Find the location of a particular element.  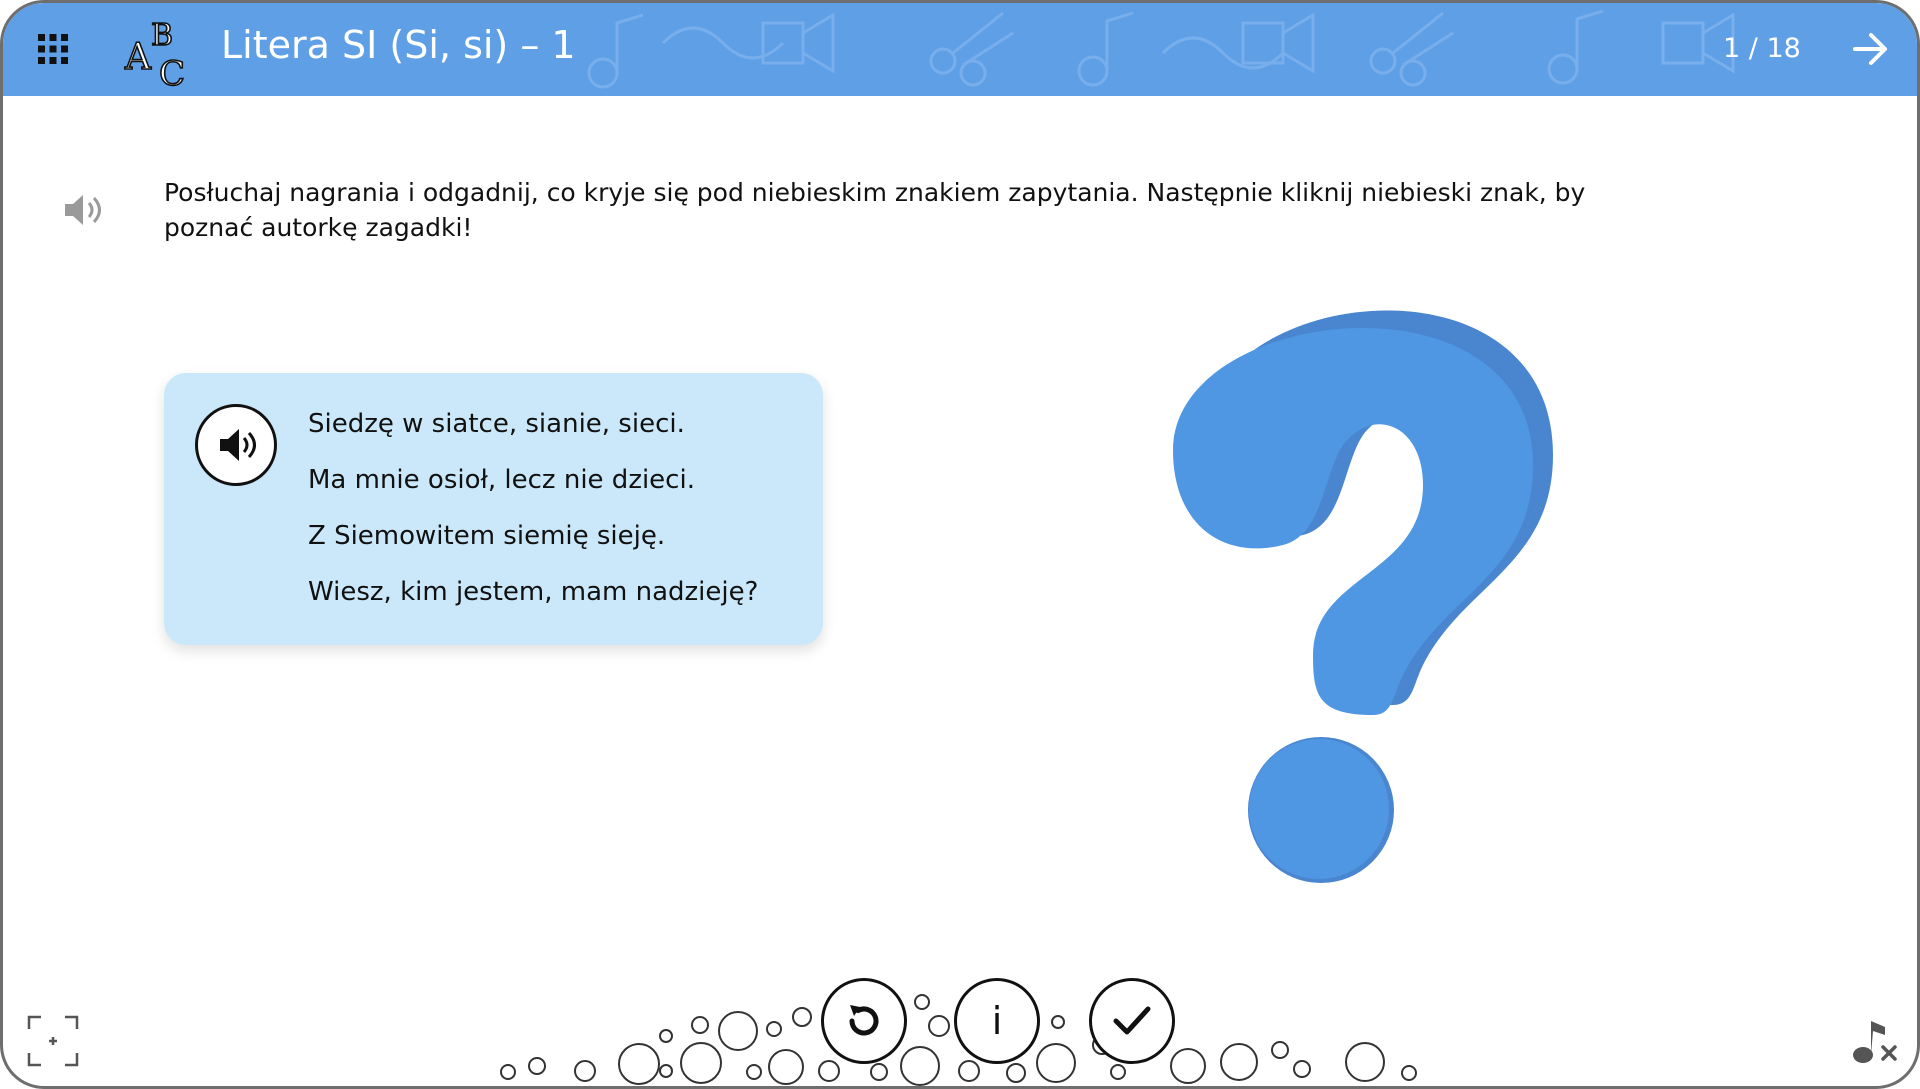

music-off-icon is located at coordinates (1875, 1042).